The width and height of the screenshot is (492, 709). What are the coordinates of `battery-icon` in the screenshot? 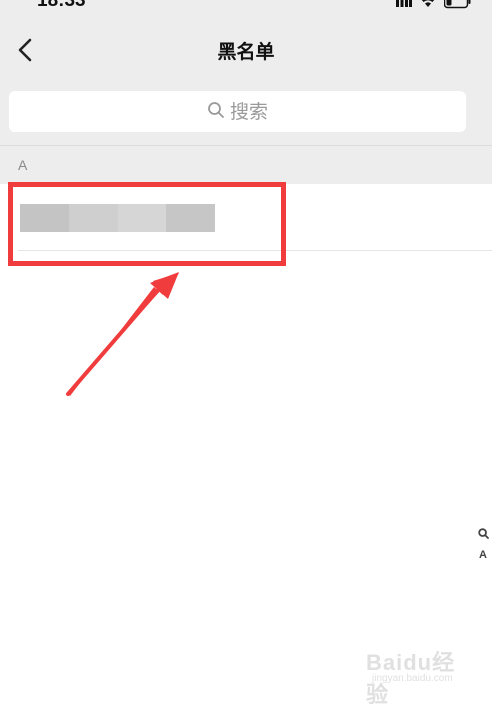 It's located at (457, 6).